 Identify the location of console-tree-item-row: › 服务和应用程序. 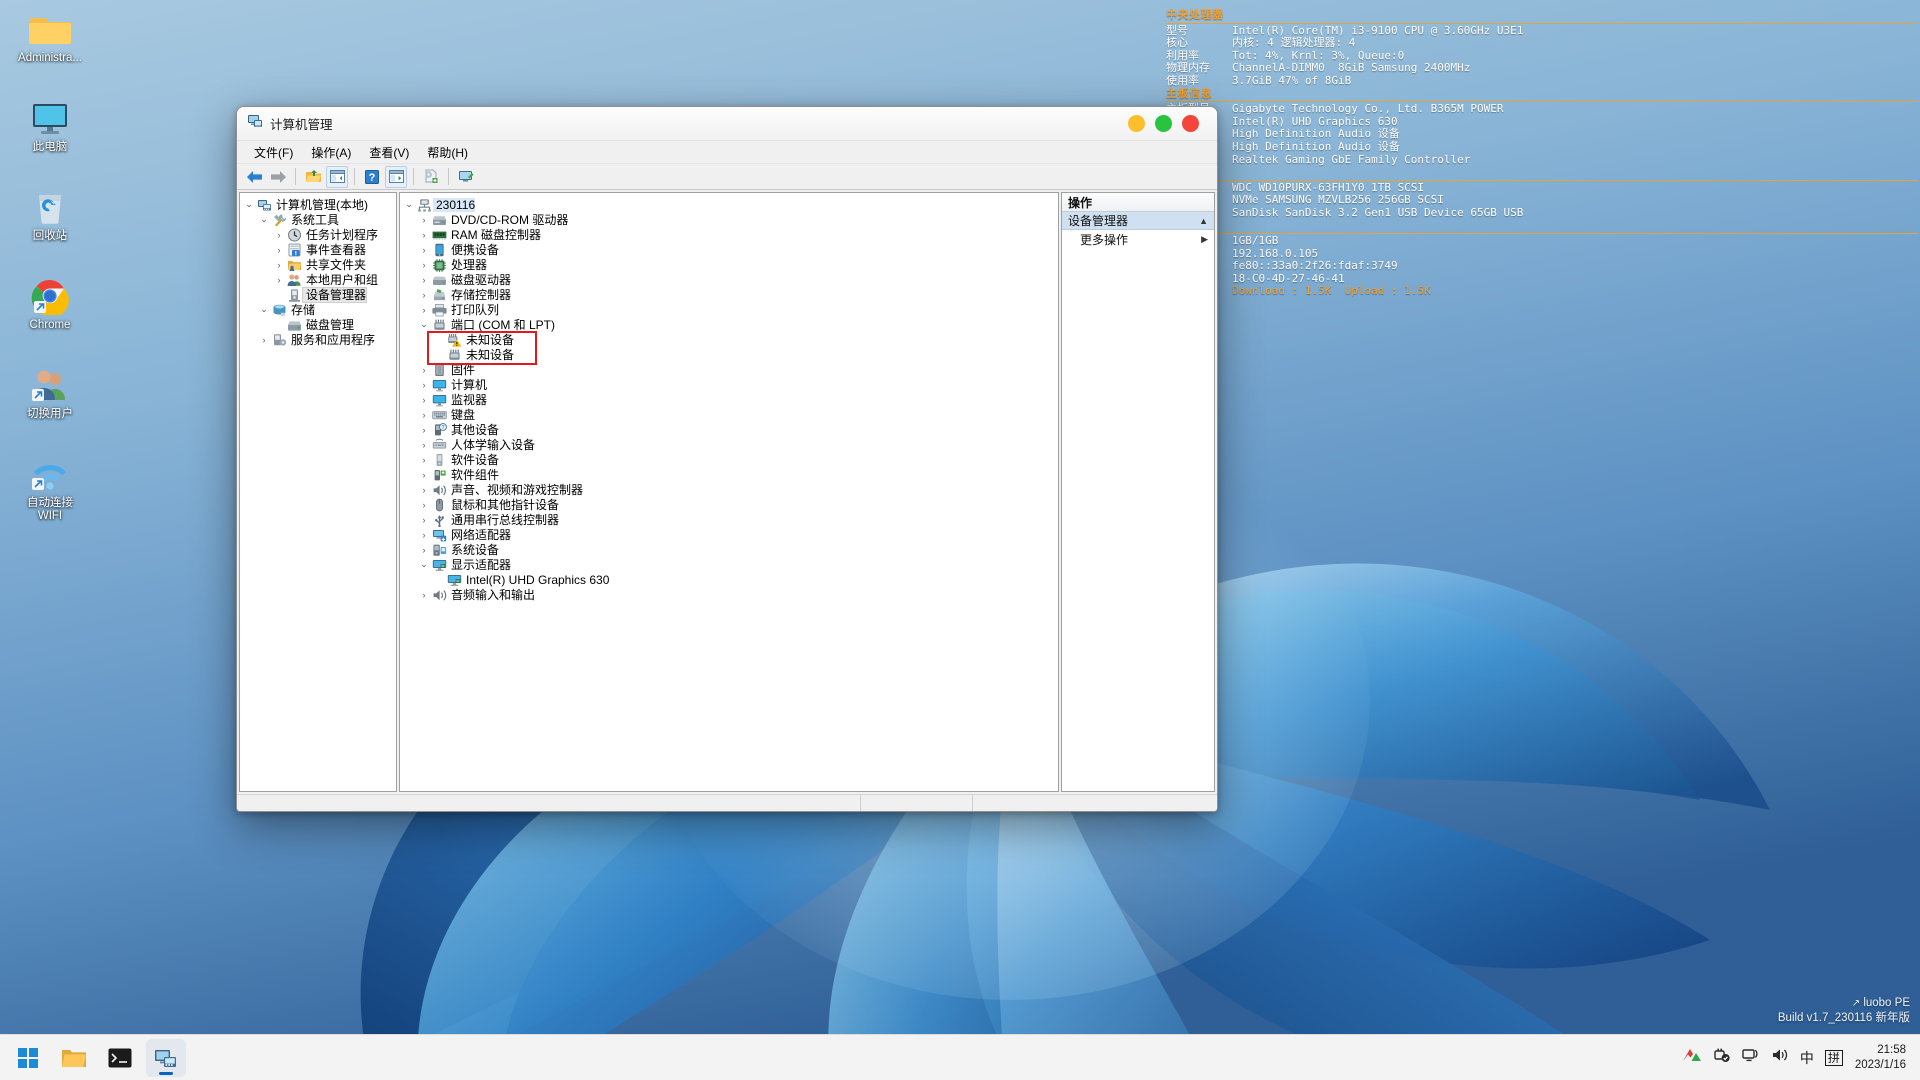
(318, 339).